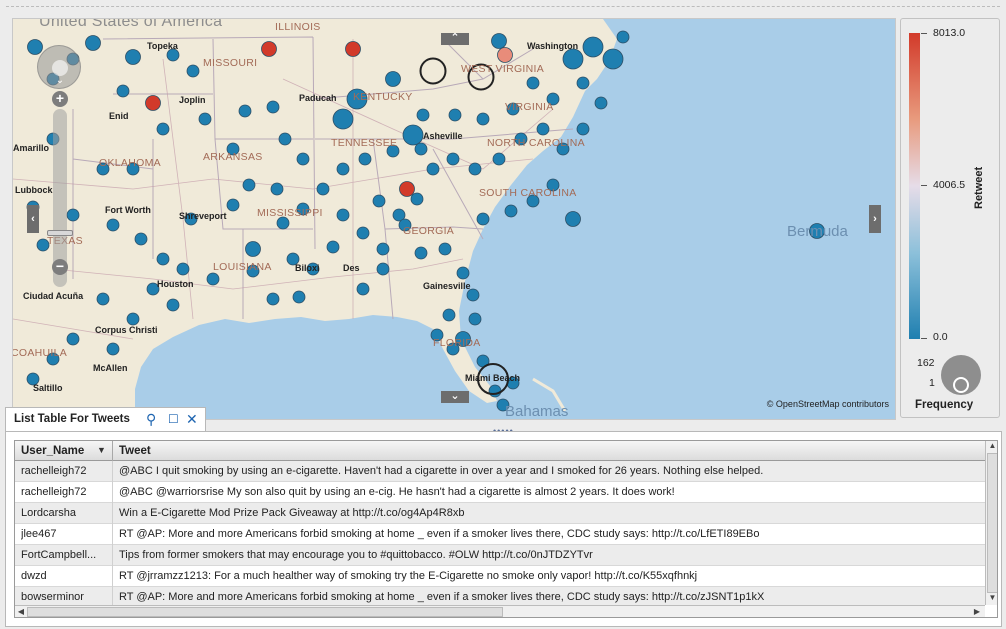 This screenshot has height=629, width=1006. I want to click on column-header-user-name: User_Name, so click(52, 451).